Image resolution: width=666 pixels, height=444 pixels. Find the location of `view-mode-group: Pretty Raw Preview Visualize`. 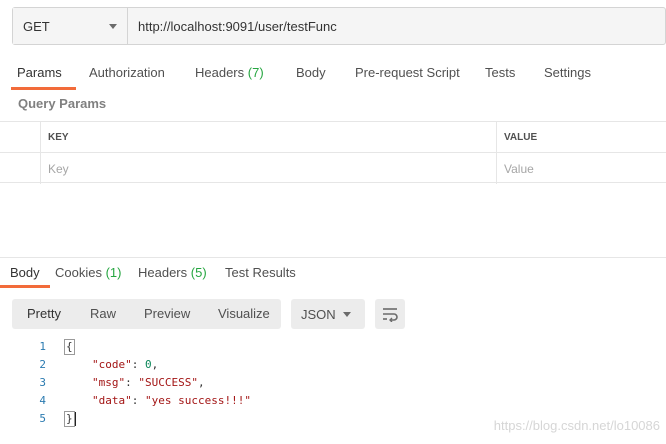

view-mode-group: Pretty Raw Preview Visualize is located at coordinates (146, 314).